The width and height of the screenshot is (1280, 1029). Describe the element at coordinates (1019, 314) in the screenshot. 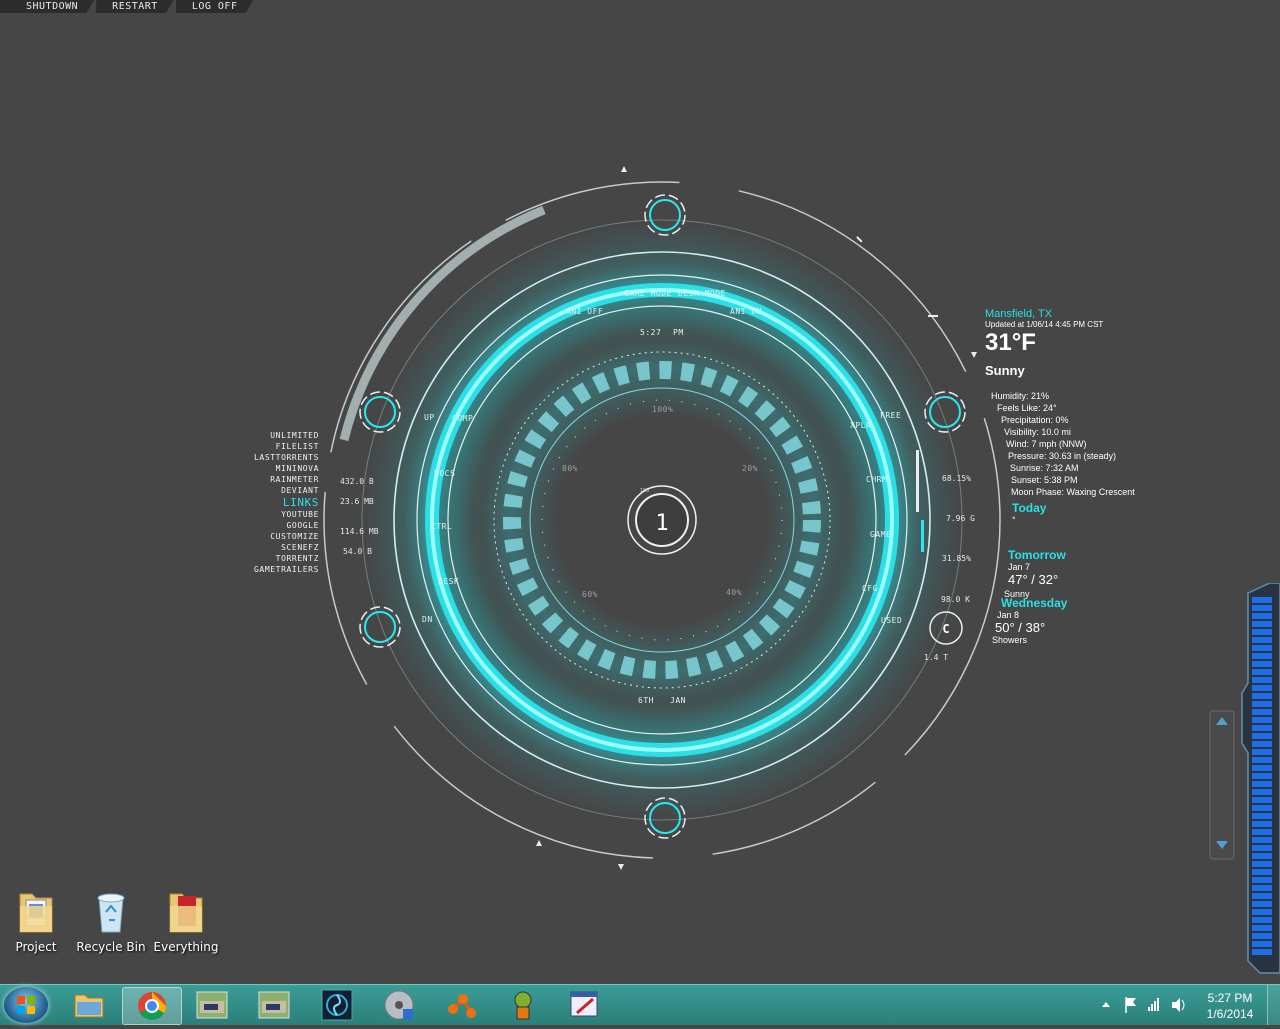

I see `weather-city: Mansfield, TX` at that location.